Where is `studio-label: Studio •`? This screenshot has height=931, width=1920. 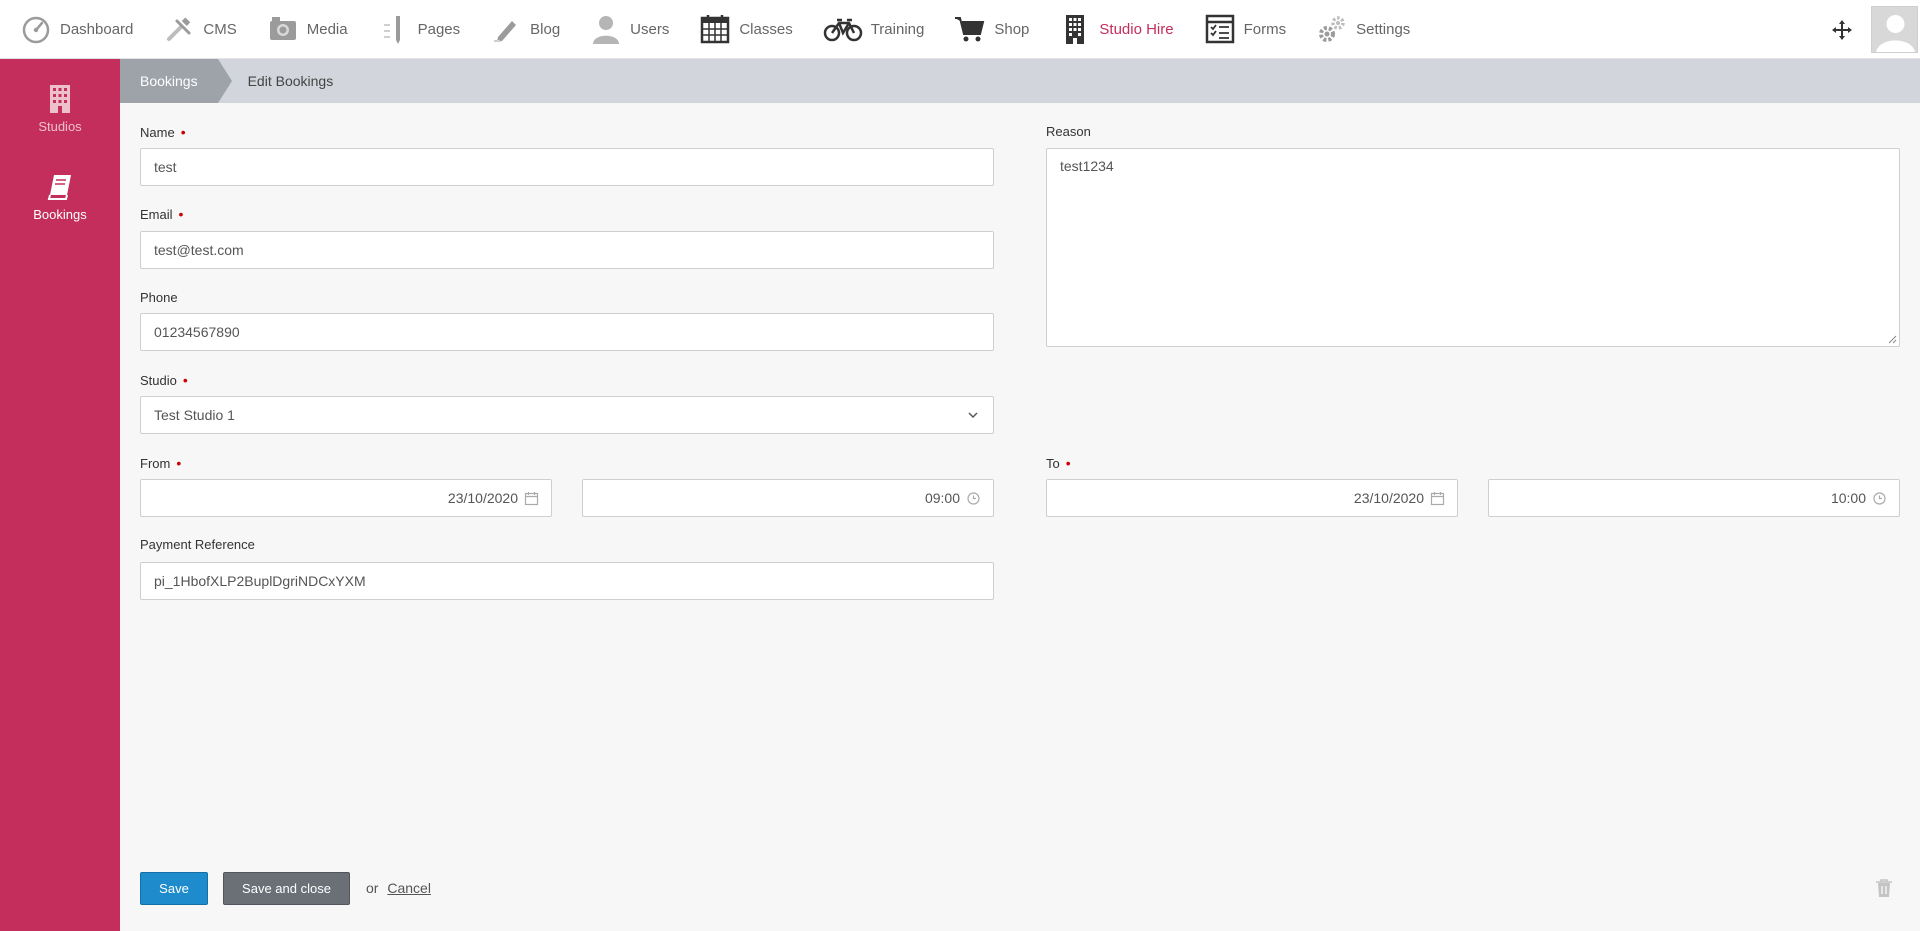
studio-label: Studio • is located at coordinates (164, 380).